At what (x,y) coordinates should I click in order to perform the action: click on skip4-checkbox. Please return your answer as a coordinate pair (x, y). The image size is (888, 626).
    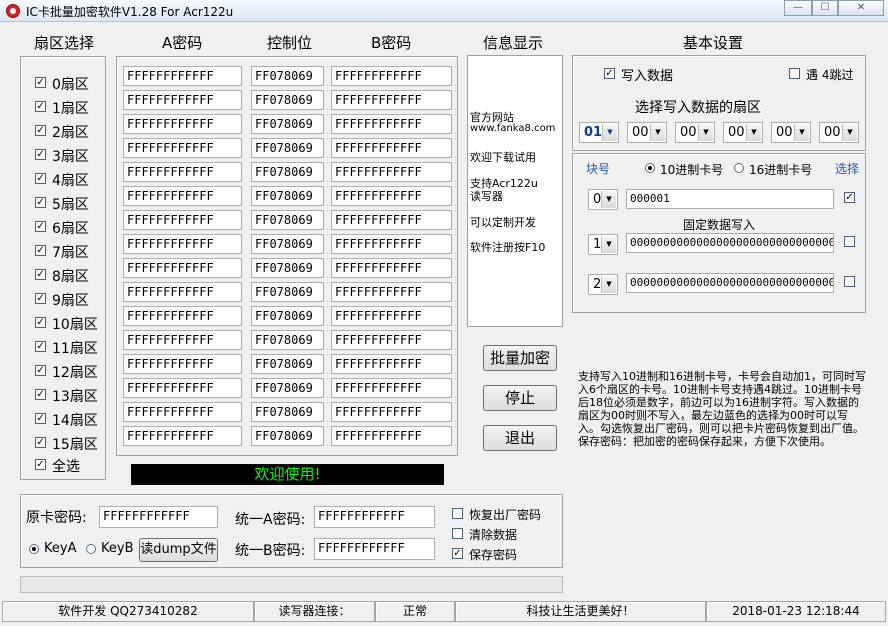
    Looking at the image, I should click on (794, 73).